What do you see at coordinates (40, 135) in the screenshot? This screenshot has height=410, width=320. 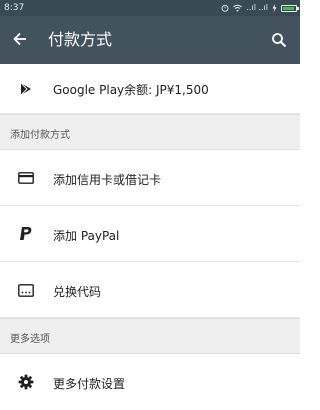 I see `section-title: 添加付款方式` at bounding box center [40, 135].